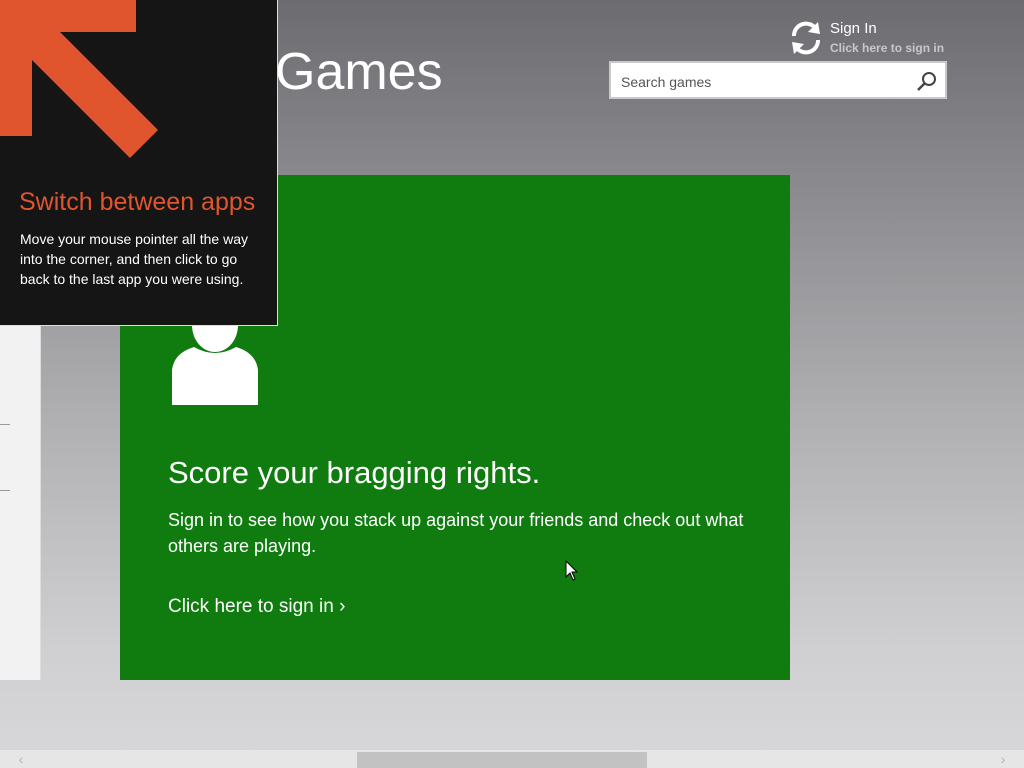 The width and height of the screenshot is (1024, 768). I want to click on sync-icon, so click(806, 38).